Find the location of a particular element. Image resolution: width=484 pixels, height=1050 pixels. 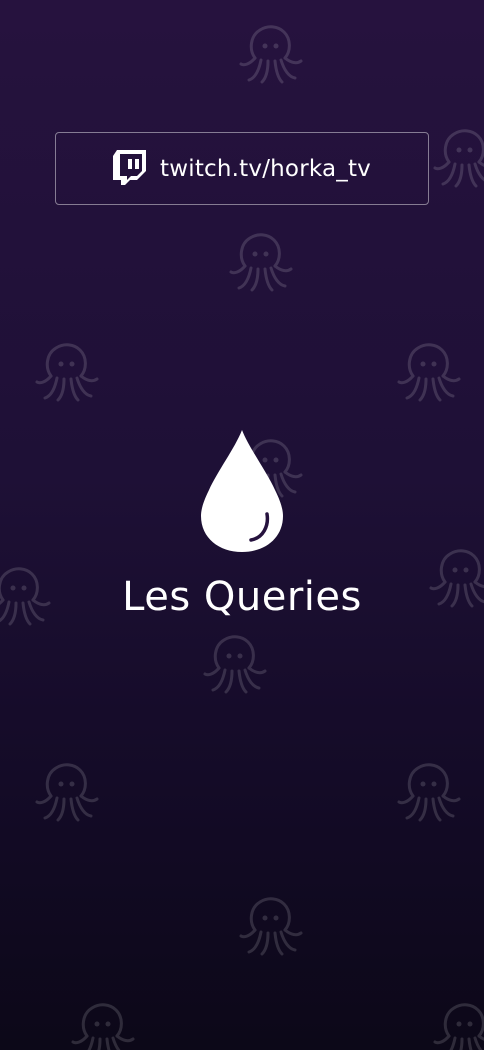

water-drop-icon is located at coordinates (242, 491).